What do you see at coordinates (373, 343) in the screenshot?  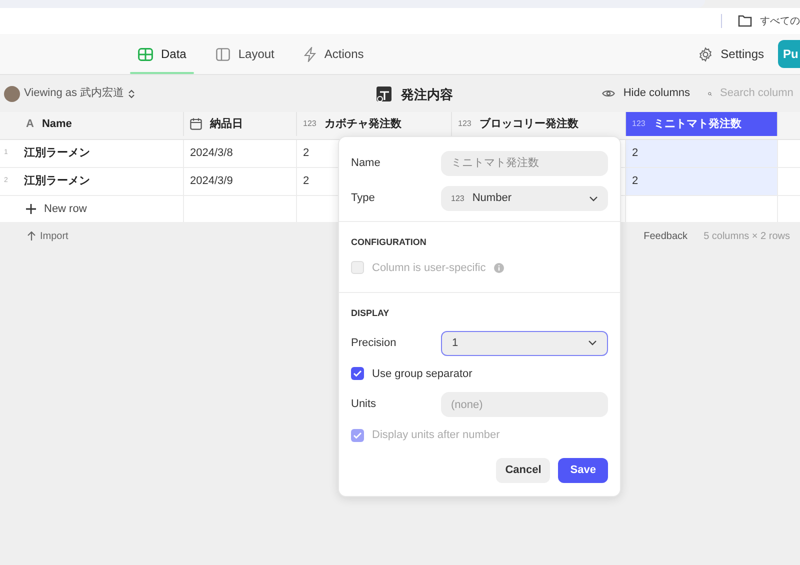 I see `field-label: Precision` at bounding box center [373, 343].